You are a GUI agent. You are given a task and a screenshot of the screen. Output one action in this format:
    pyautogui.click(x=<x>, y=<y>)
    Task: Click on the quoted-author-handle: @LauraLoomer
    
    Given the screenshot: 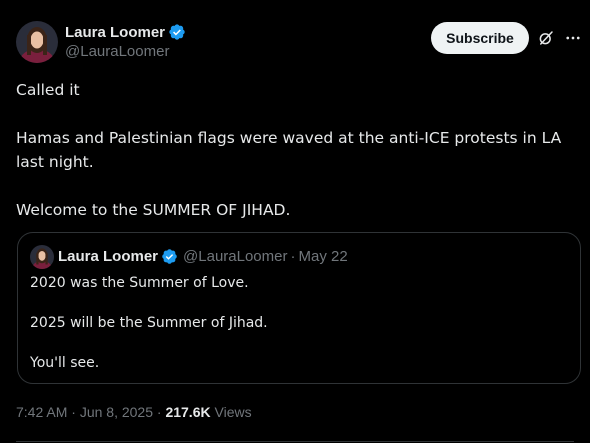 What is the action you would take?
    pyautogui.click(x=235, y=256)
    